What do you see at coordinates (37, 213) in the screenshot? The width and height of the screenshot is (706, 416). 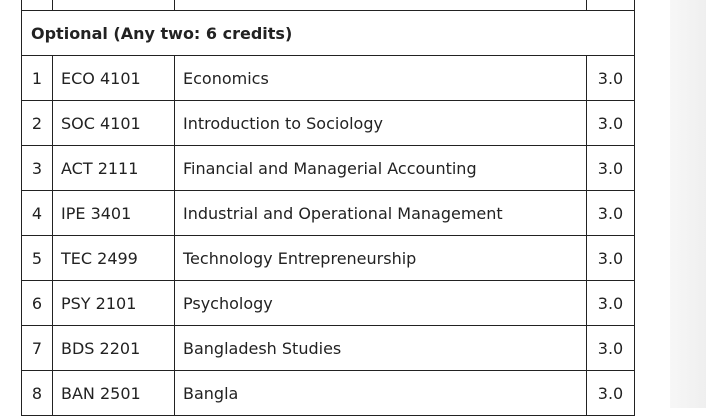 I see `course-number: 4` at bounding box center [37, 213].